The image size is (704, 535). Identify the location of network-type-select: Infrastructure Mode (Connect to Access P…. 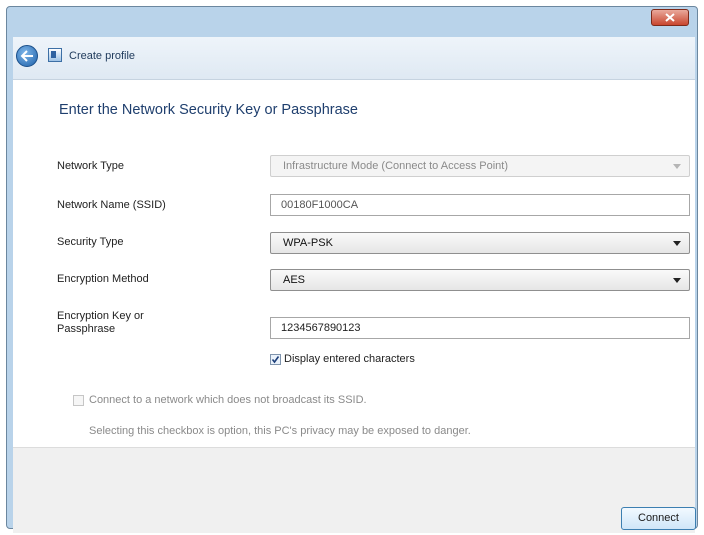
(480, 166).